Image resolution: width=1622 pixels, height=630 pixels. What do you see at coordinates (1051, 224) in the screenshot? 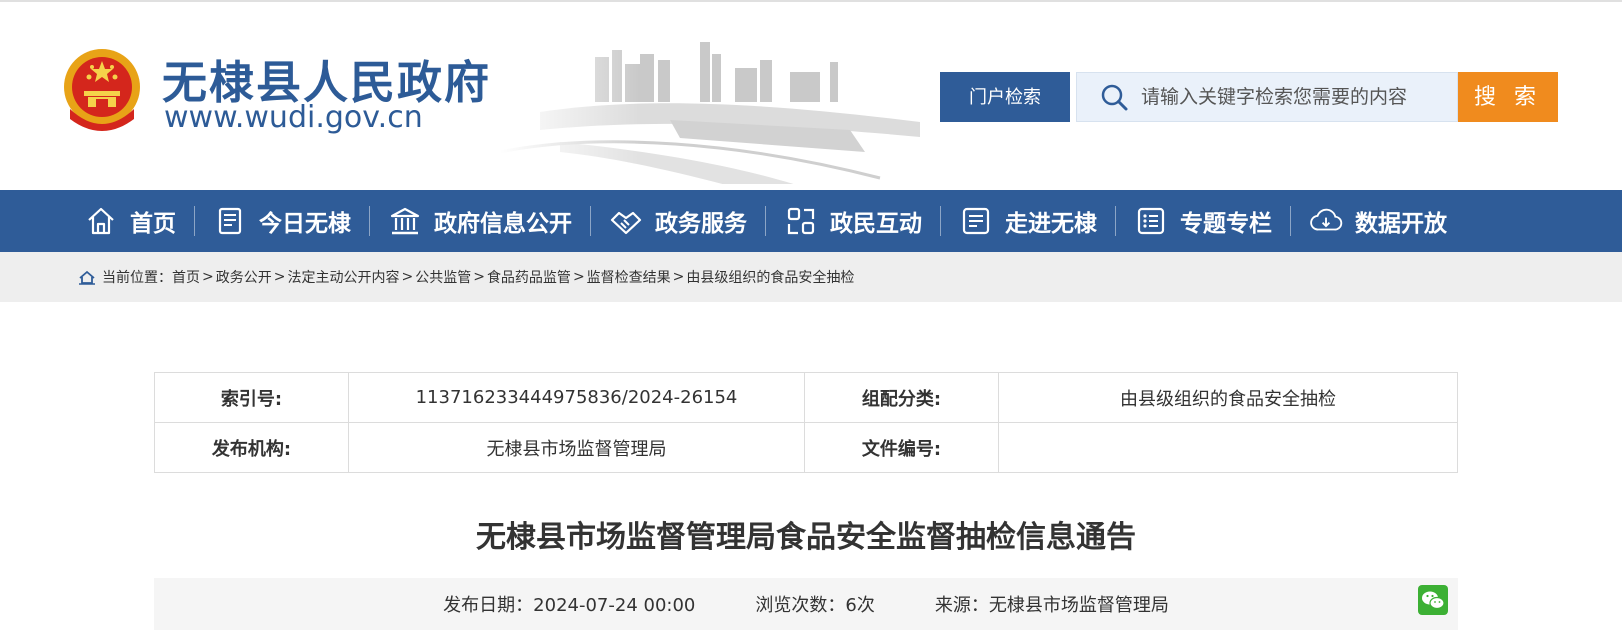
I see `nav-item-label: 走进无棣` at bounding box center [1051, 224].